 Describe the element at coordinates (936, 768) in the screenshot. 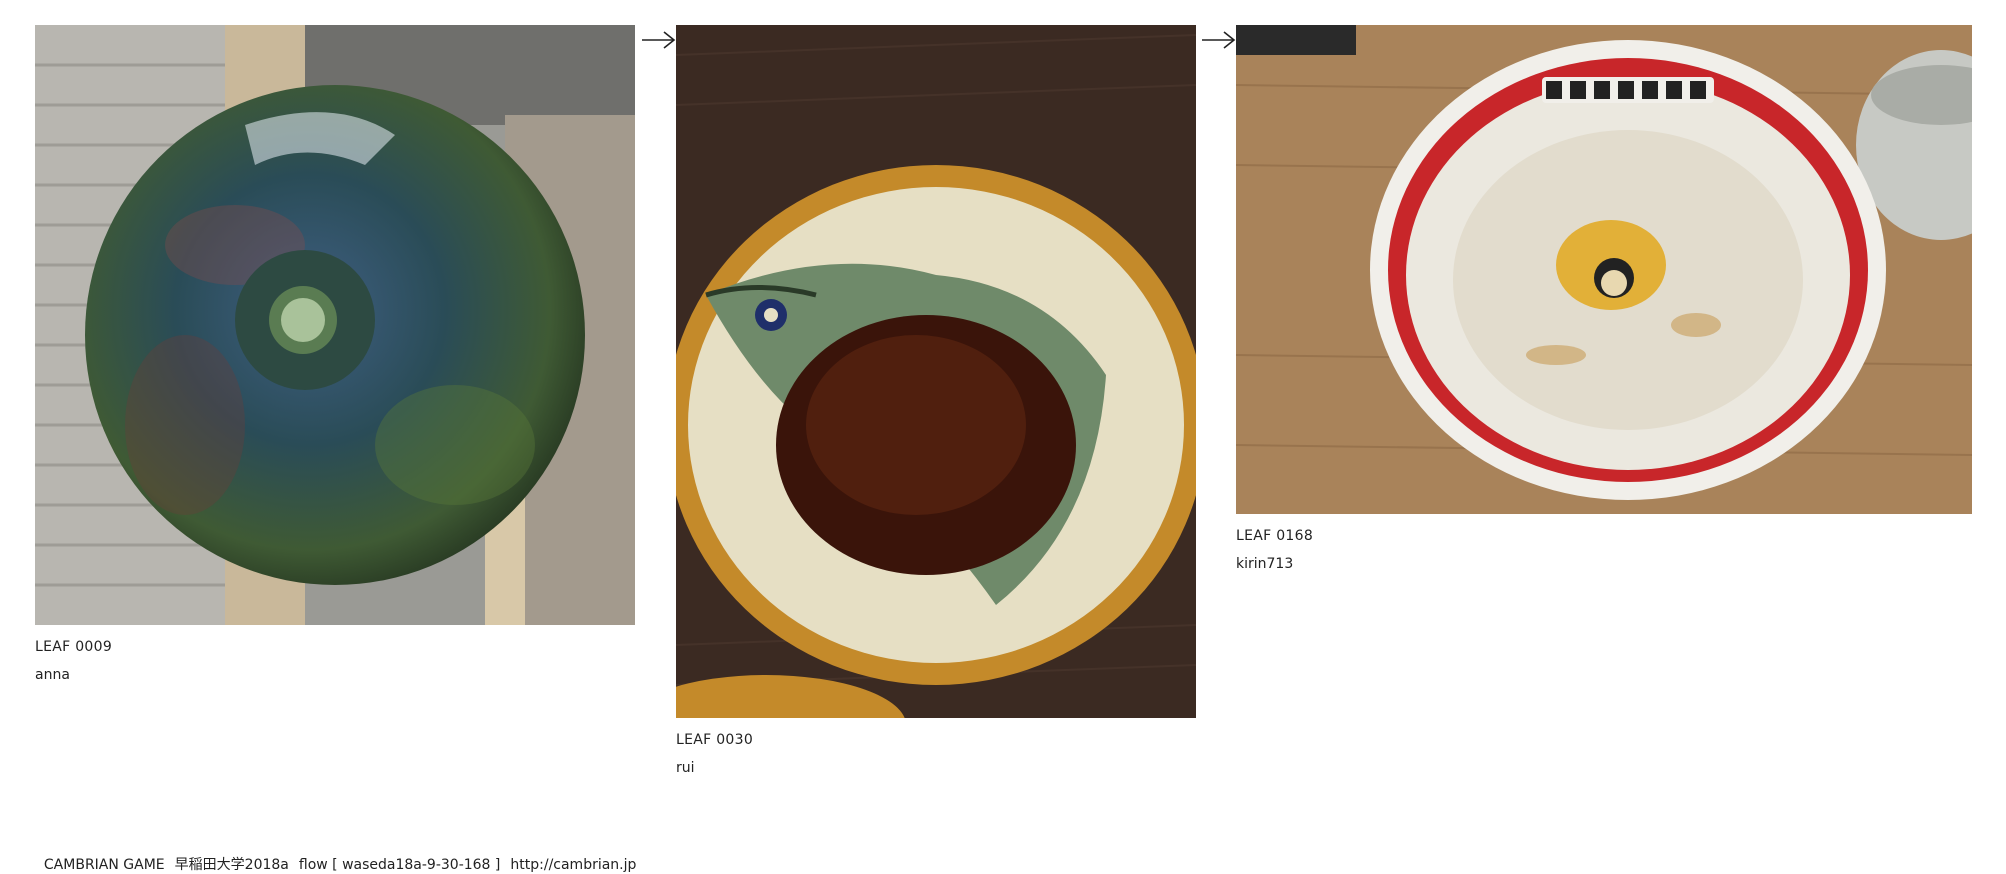

I see `leaf-author: rui` at that location.